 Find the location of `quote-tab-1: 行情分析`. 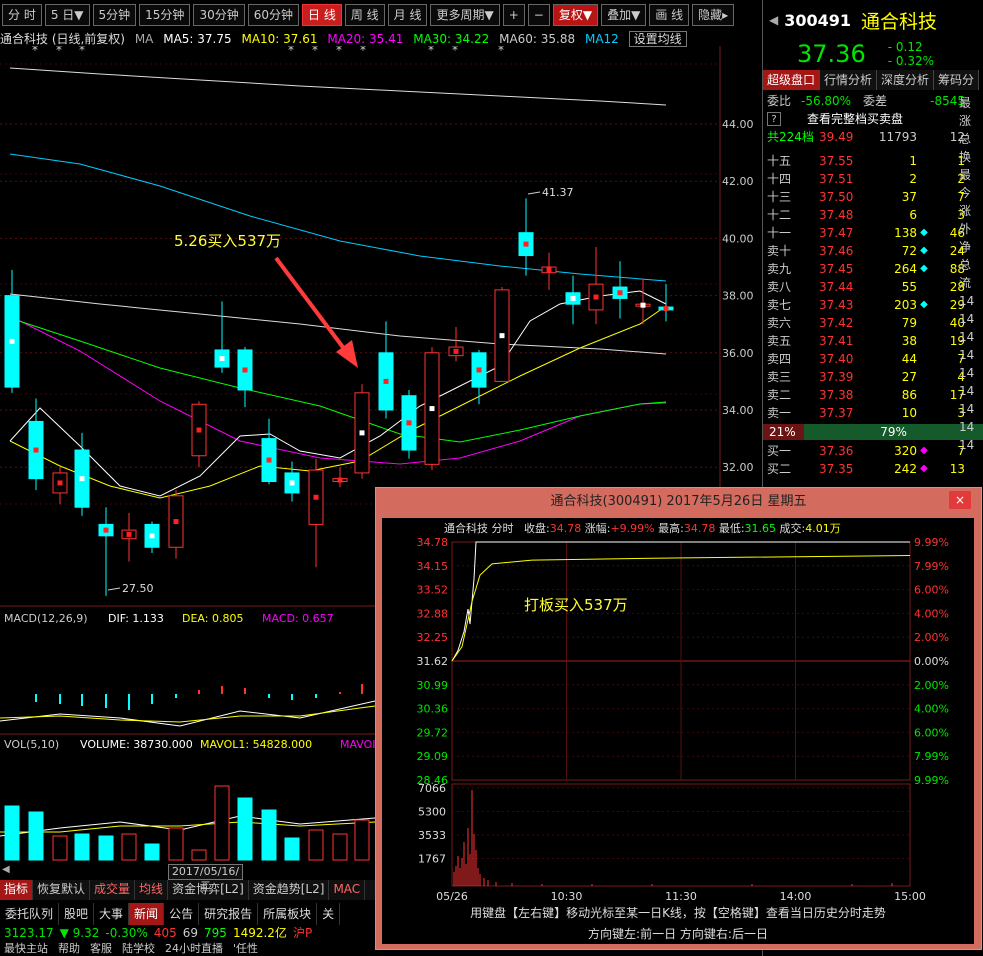

quote-tab-1: 行情分析 is located at coordinates (849, 80).